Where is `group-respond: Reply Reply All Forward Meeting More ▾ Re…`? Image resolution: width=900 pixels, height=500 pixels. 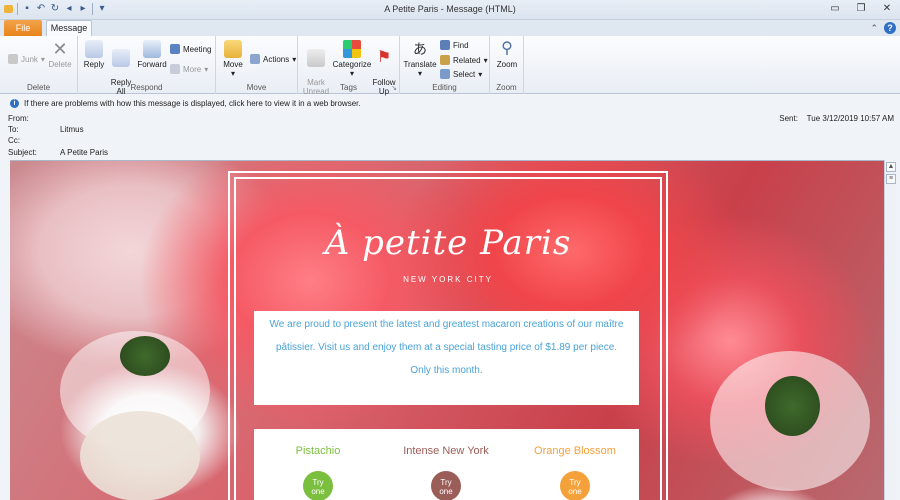
group-respond: Reply Reply All Forward Meeting More ▾ Re… is located at coordinates (147, 66).